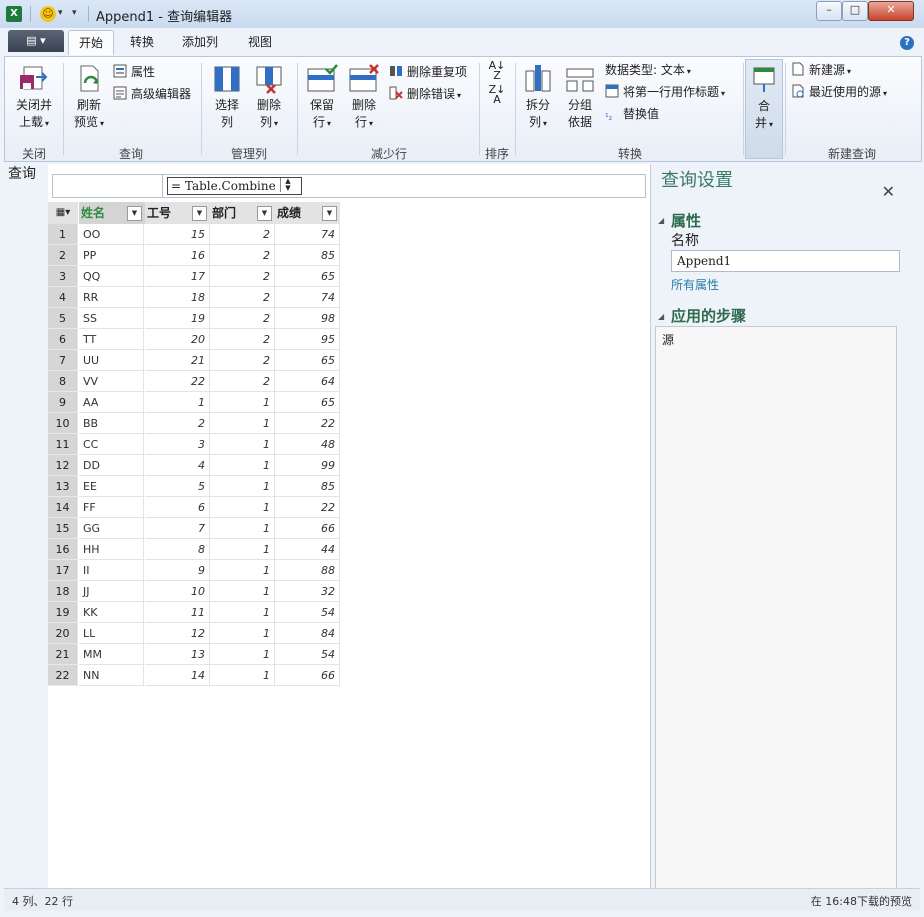 This screenshot has width=924, height=917. Describe the element at coordinates (785, 261) in the screenshot. I see `query-name-input: Append1` at that location.